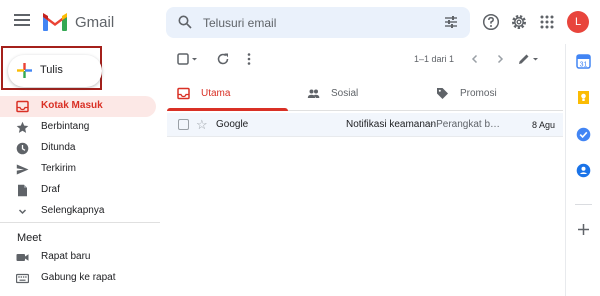  I want to click on tab-primary: Utama, so click(227, 94).